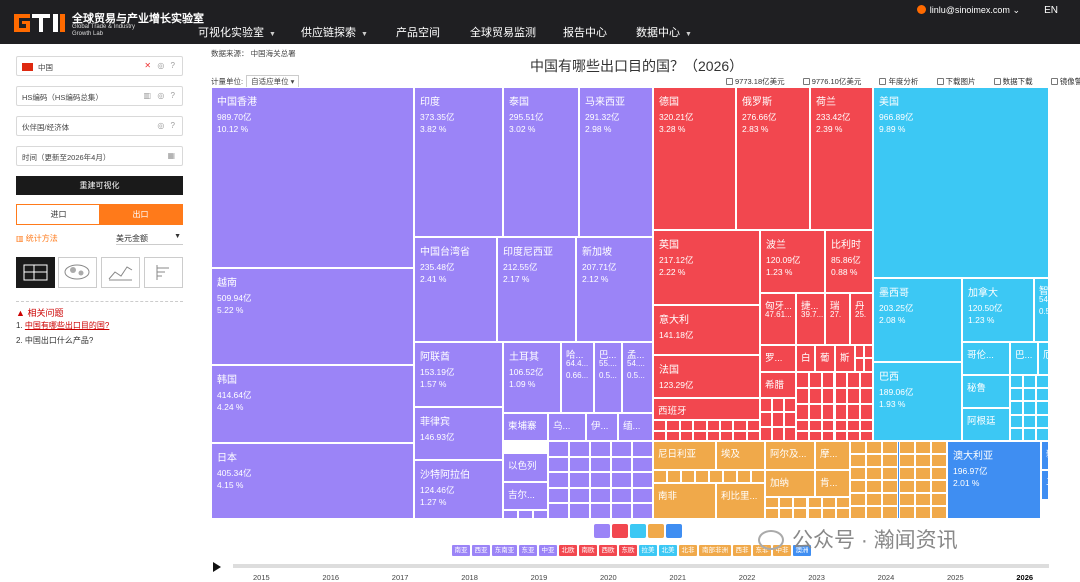 The width and height of the screenshot is (1080, 582). I want to click on treemap-tile: 法国 123.29亿, so click(706, 376).